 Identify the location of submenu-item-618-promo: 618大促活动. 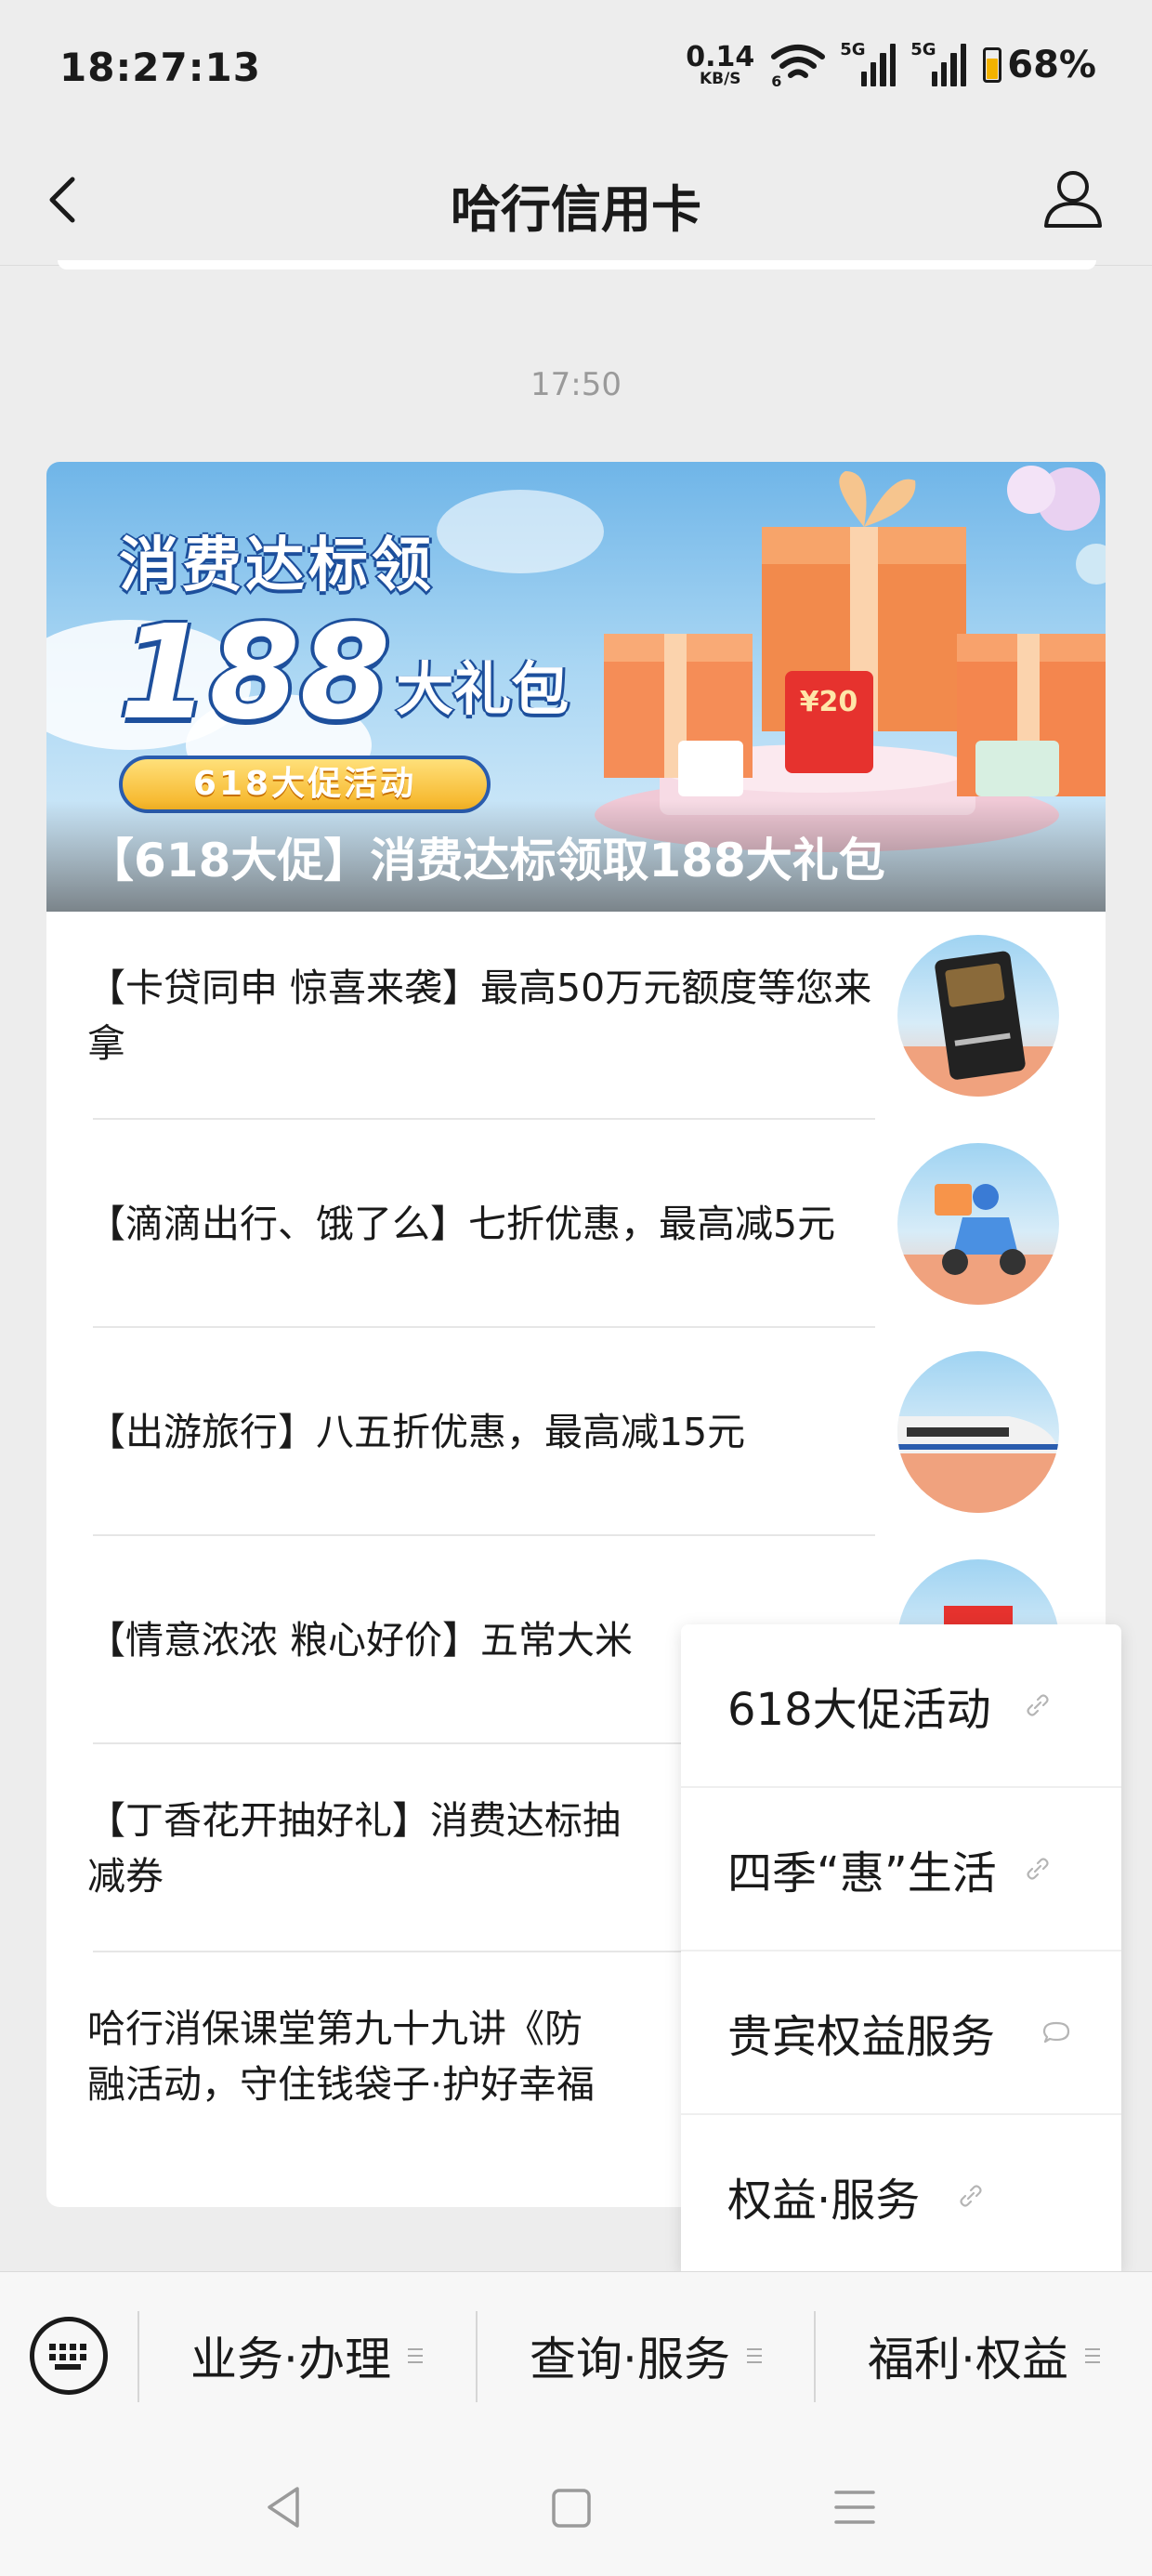
(901, 1706).